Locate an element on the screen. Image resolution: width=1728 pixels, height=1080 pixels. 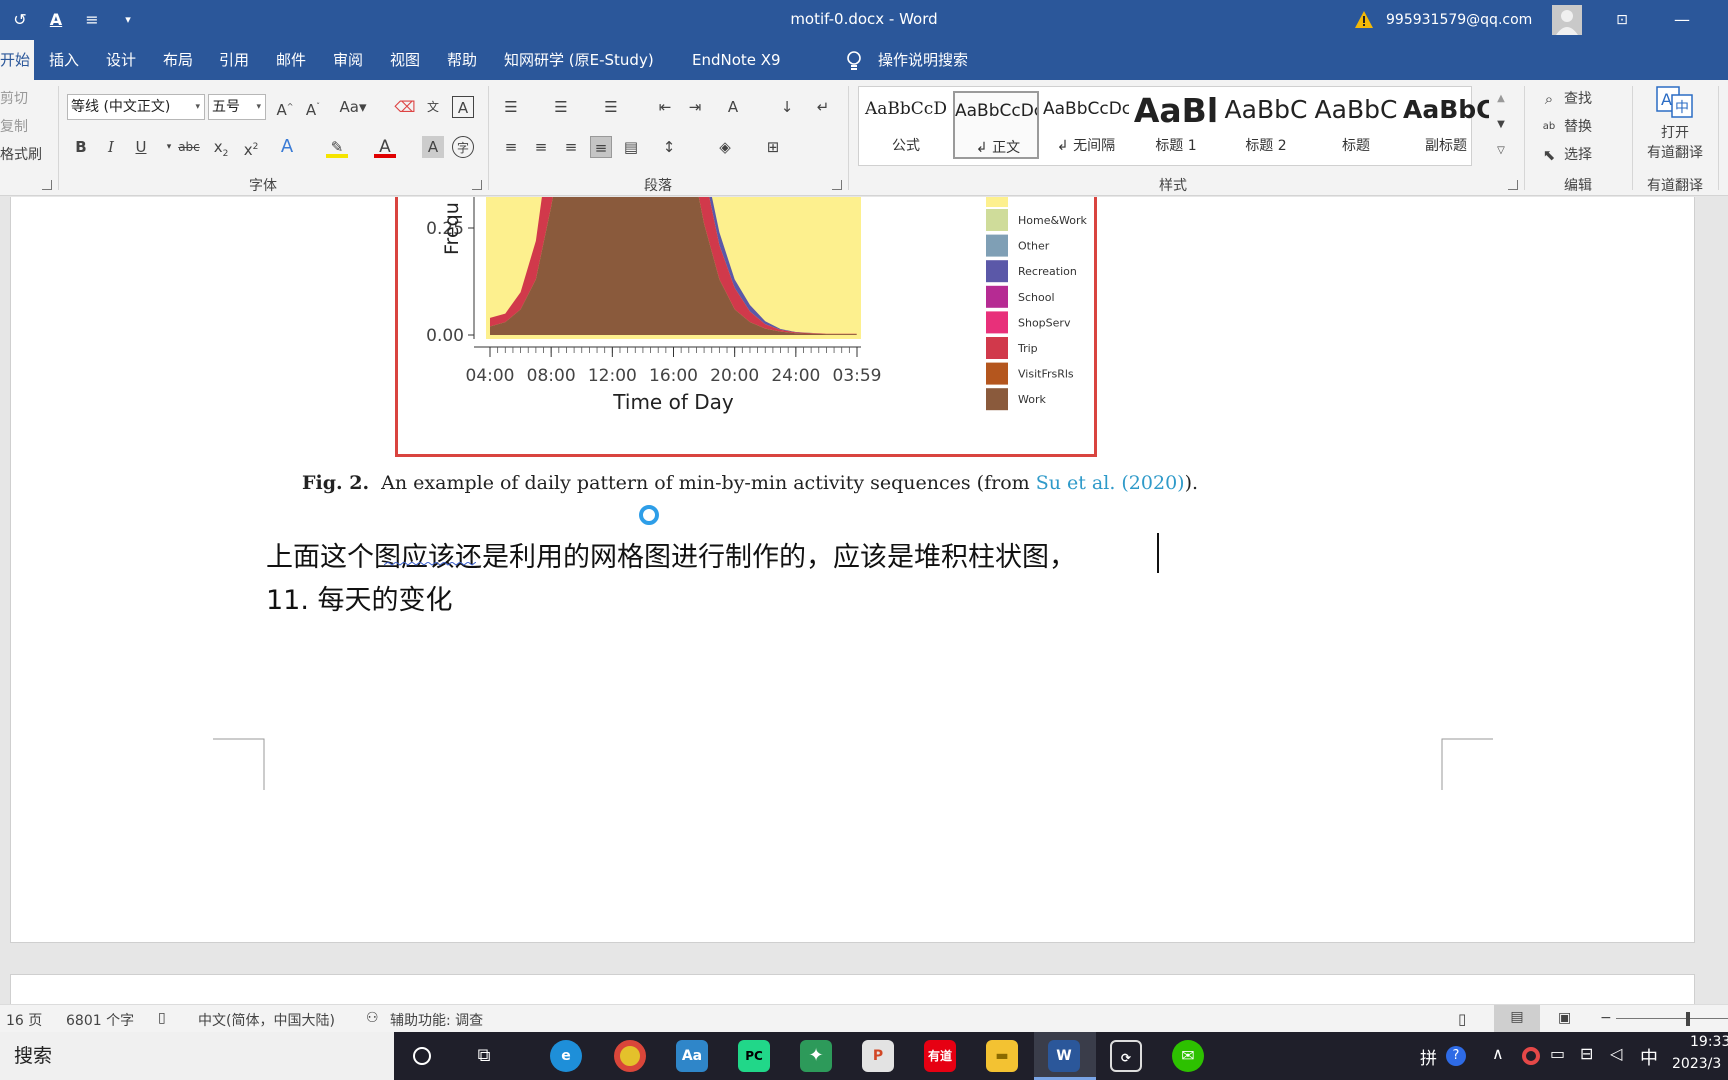
style-normal: AaBbCcDc ↲ 正文 is located at coordinates (996, 125).